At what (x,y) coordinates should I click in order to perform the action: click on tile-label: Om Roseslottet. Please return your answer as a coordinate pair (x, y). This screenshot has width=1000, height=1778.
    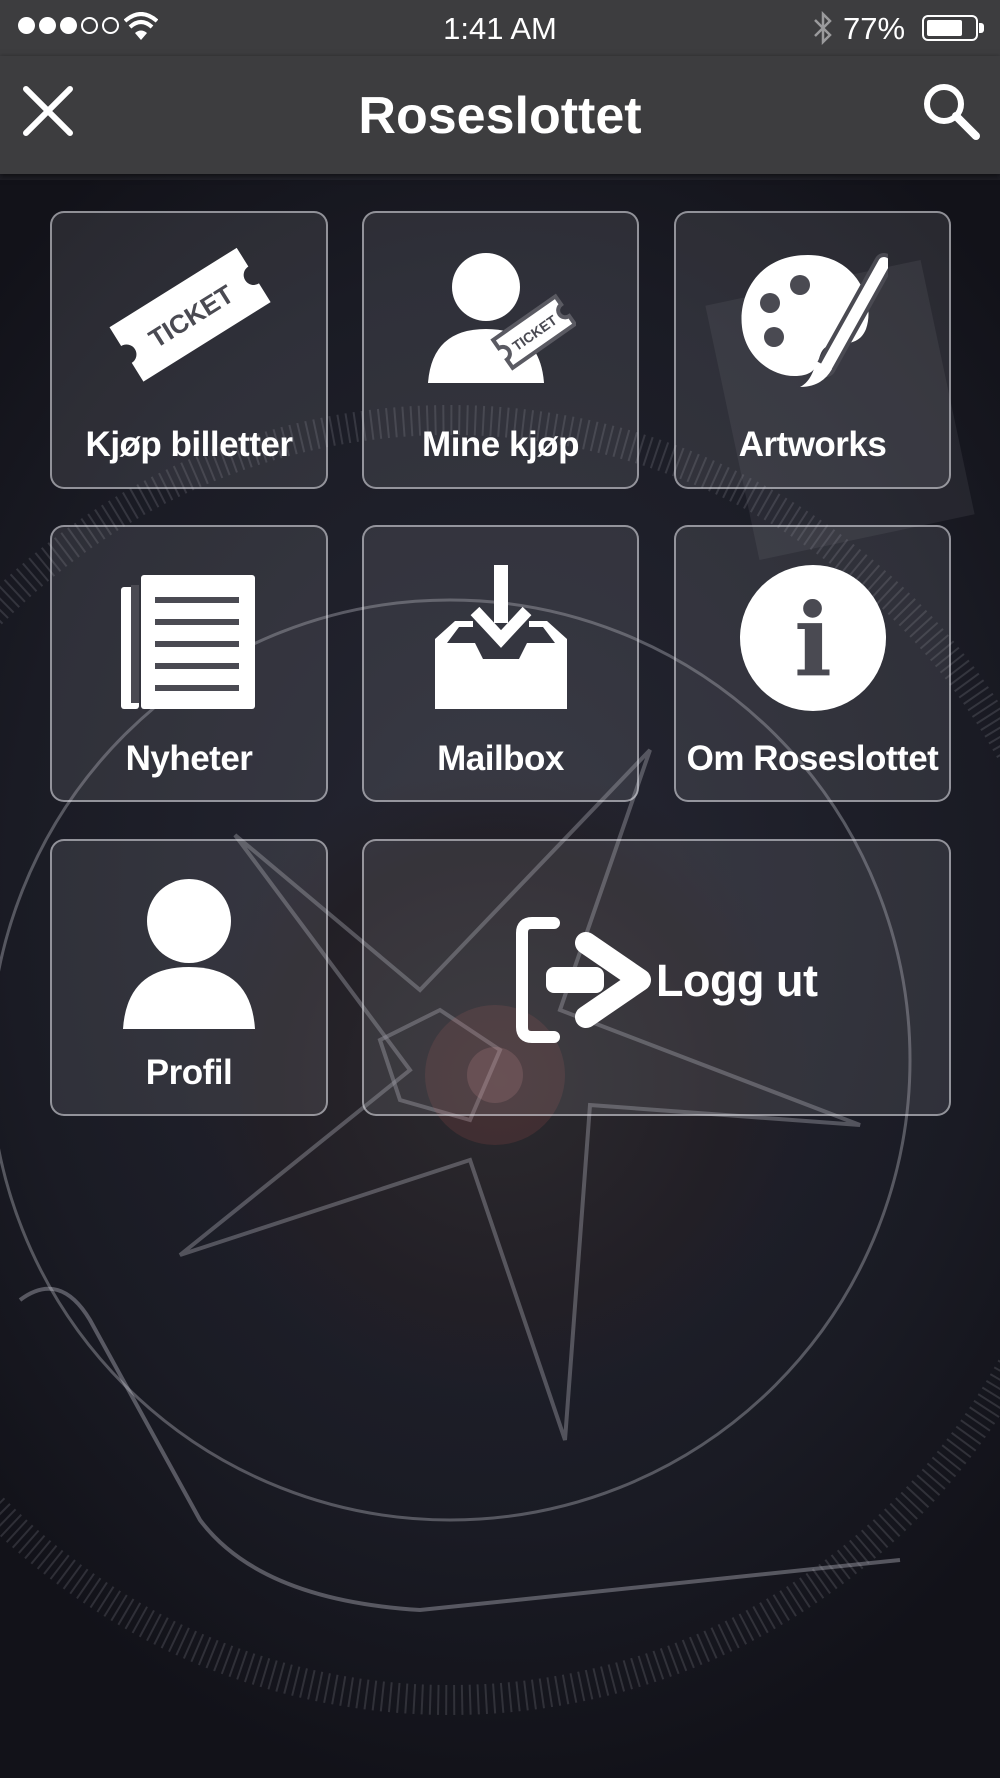
    Looking at the image, I should click on (812, 758).